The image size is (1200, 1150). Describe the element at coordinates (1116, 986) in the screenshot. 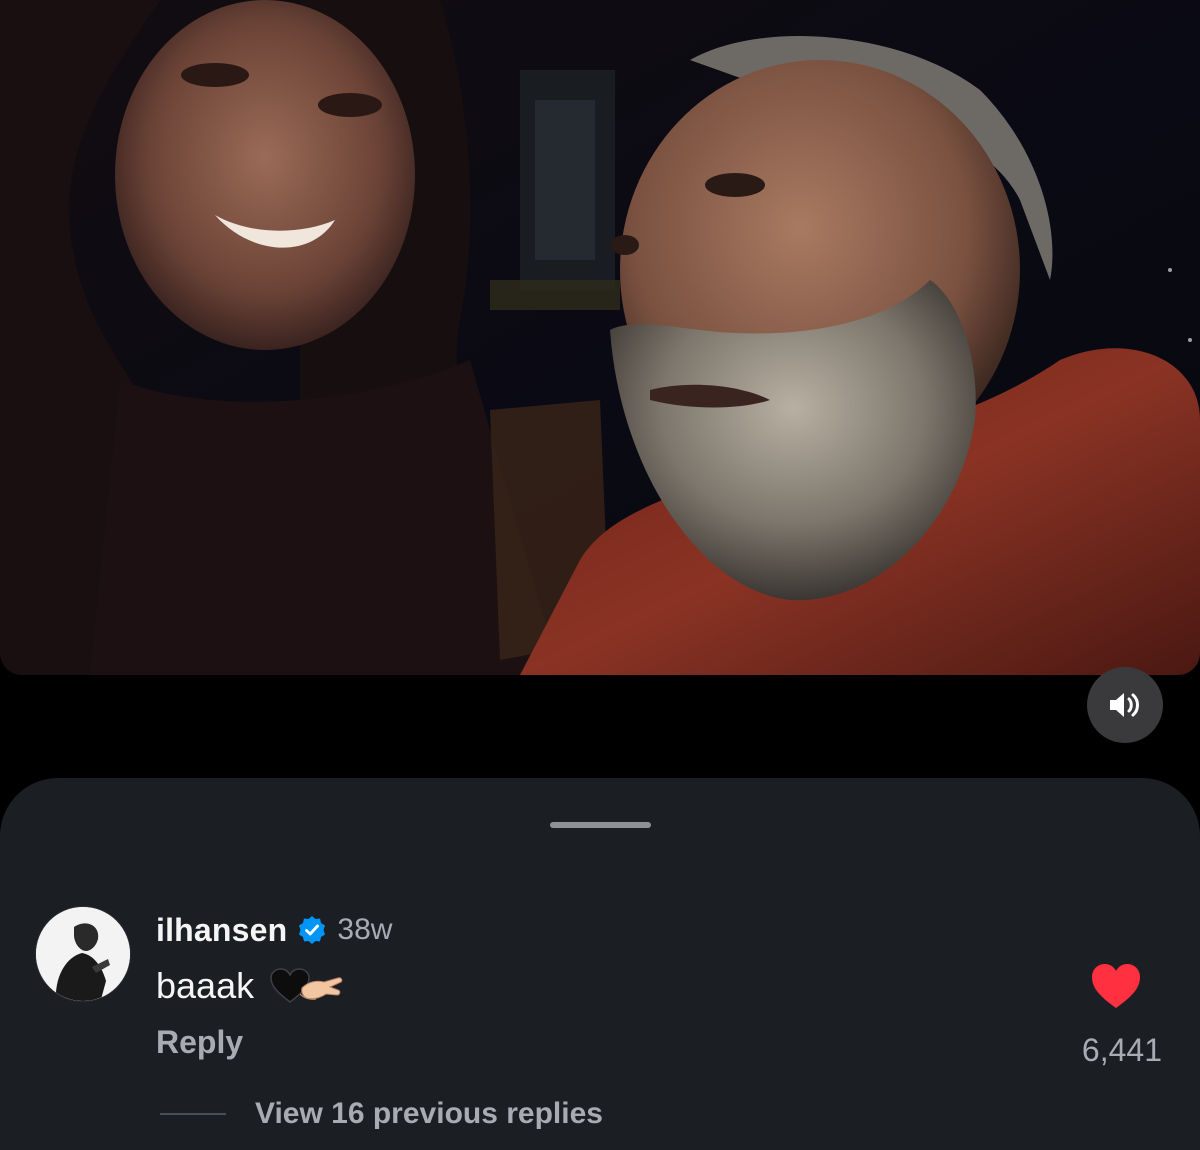

I see `heart-filled-icon` at that location.